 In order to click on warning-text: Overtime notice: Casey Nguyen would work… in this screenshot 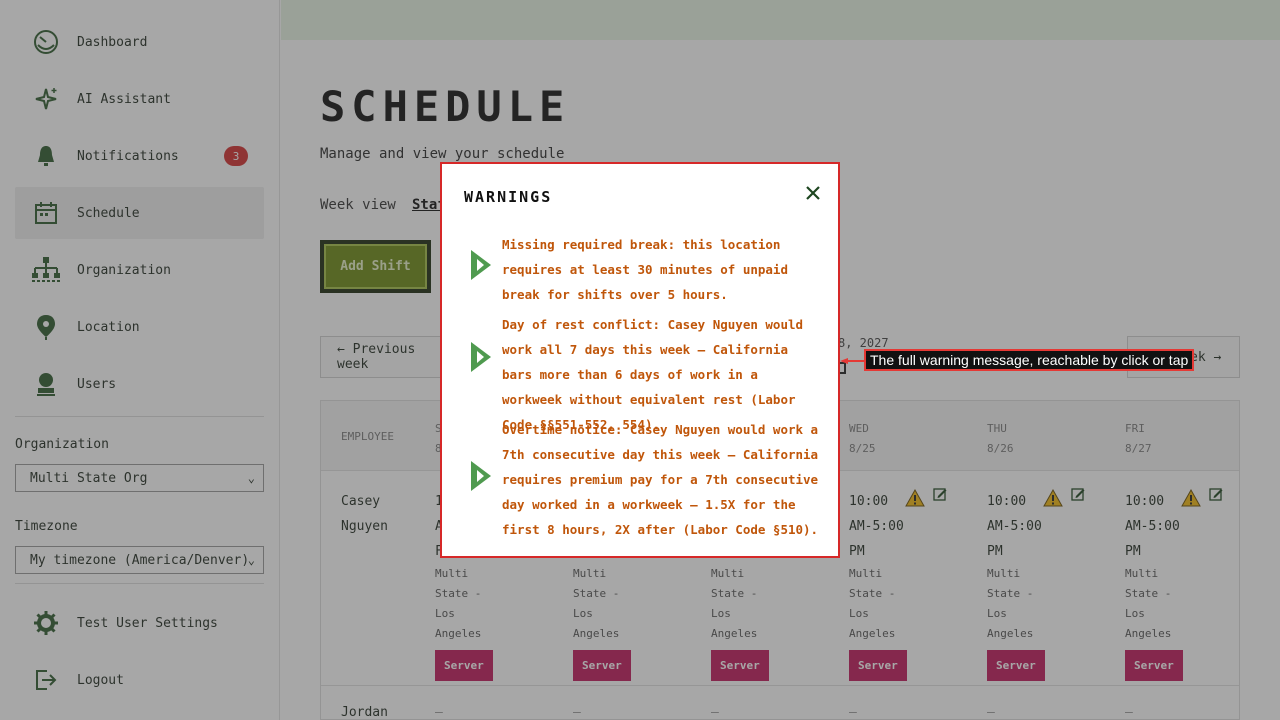, I will do `click(660, 479)`.